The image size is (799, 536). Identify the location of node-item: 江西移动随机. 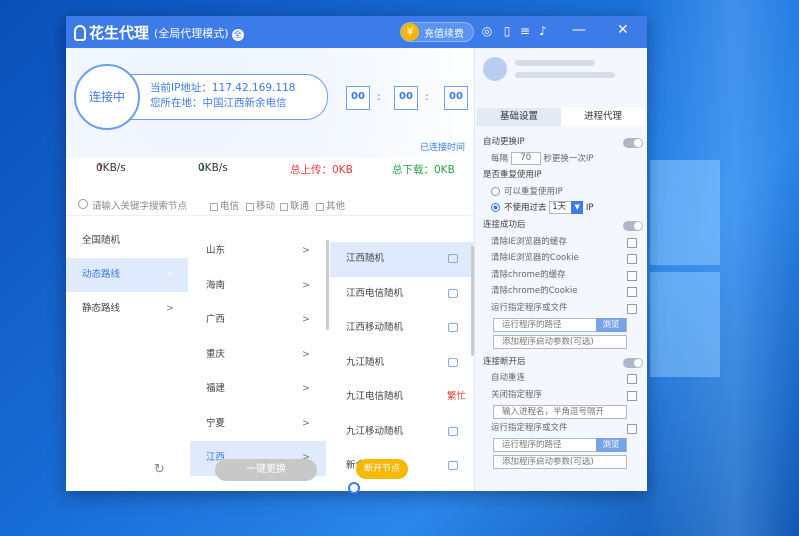
(402, 328).